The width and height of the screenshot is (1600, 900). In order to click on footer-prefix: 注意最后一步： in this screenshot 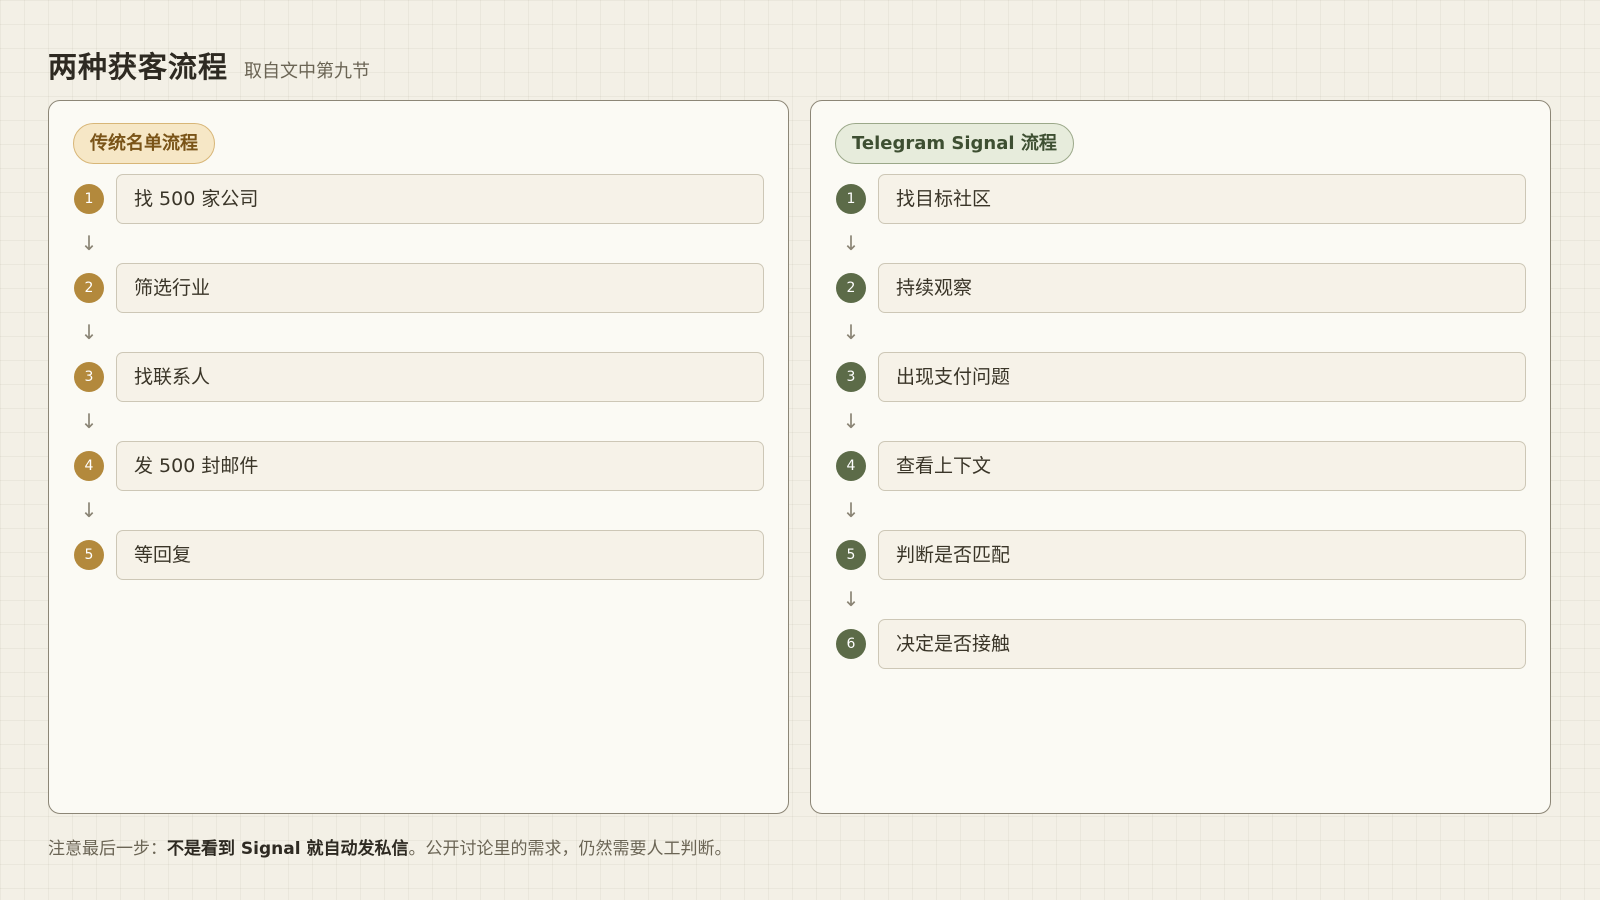, I will do `click(107, 849)`.